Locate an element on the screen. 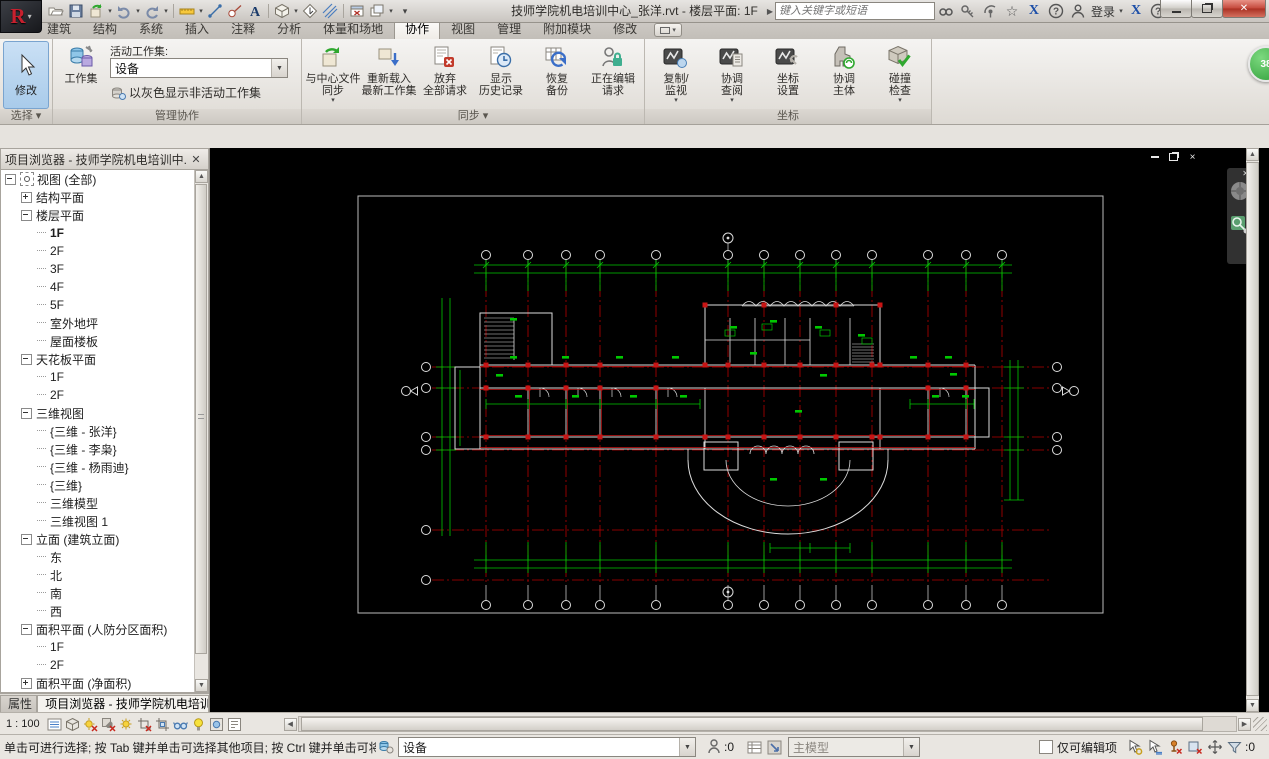  tree-item-北: 北 is located at coordinates (104, 575).